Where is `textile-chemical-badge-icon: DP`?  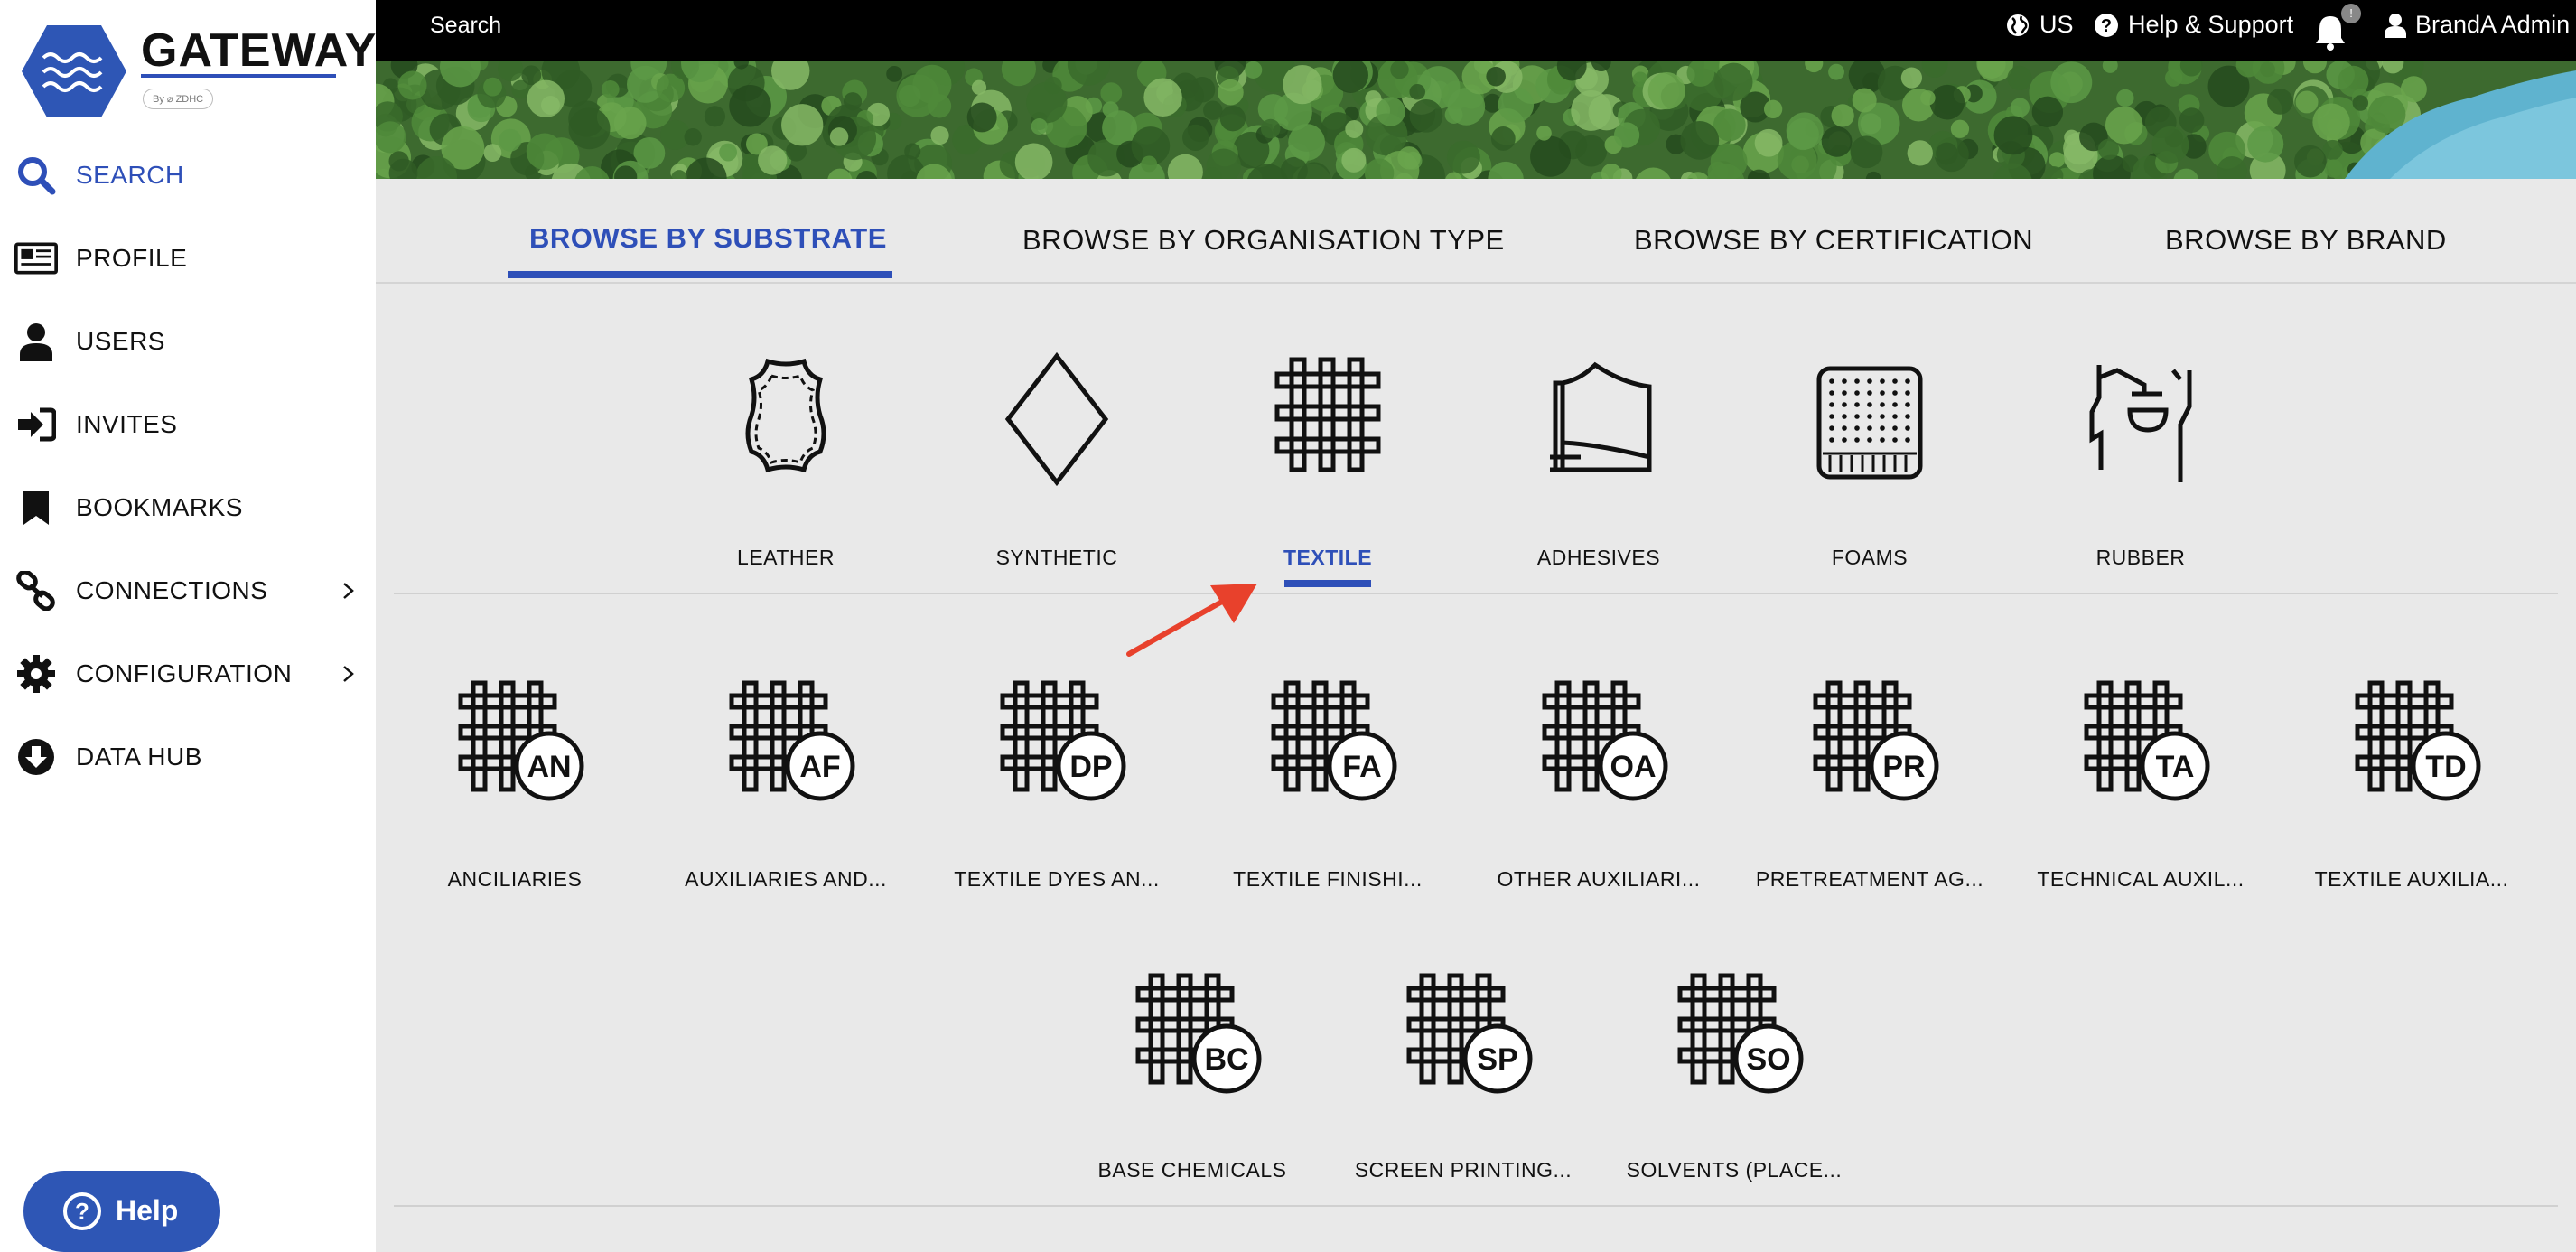
textile-chemical-badge-icon: DP is located at coordinates (1063, 740).